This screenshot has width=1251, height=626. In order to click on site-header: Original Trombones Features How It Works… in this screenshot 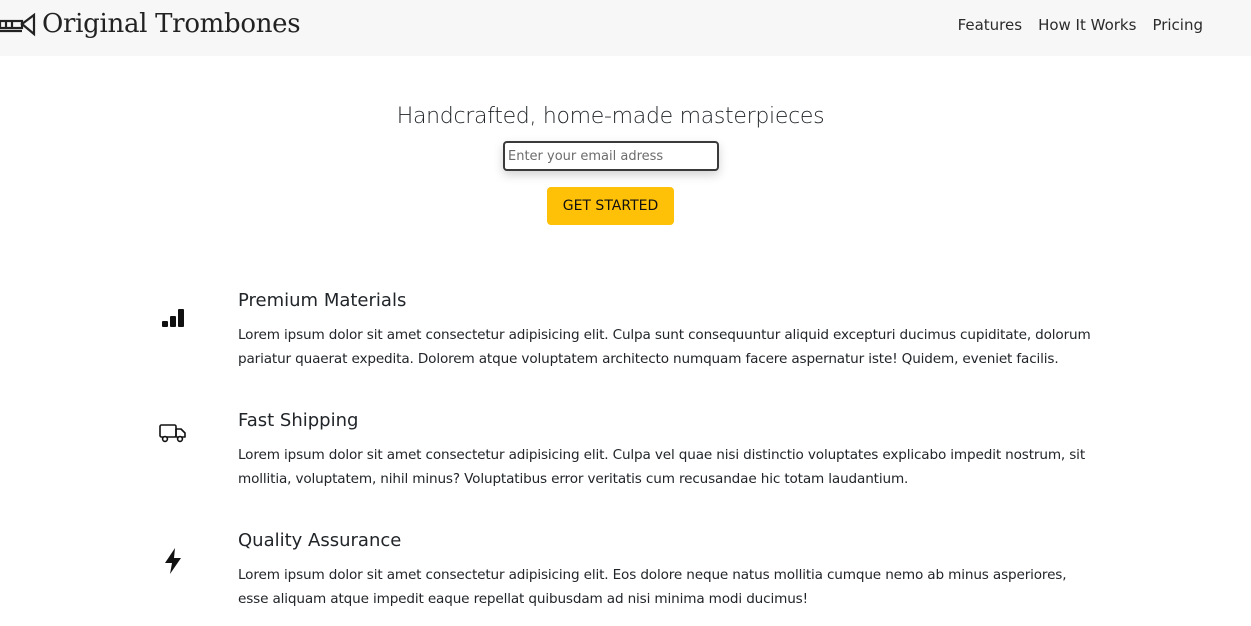, I will do `click(625, 28)`.